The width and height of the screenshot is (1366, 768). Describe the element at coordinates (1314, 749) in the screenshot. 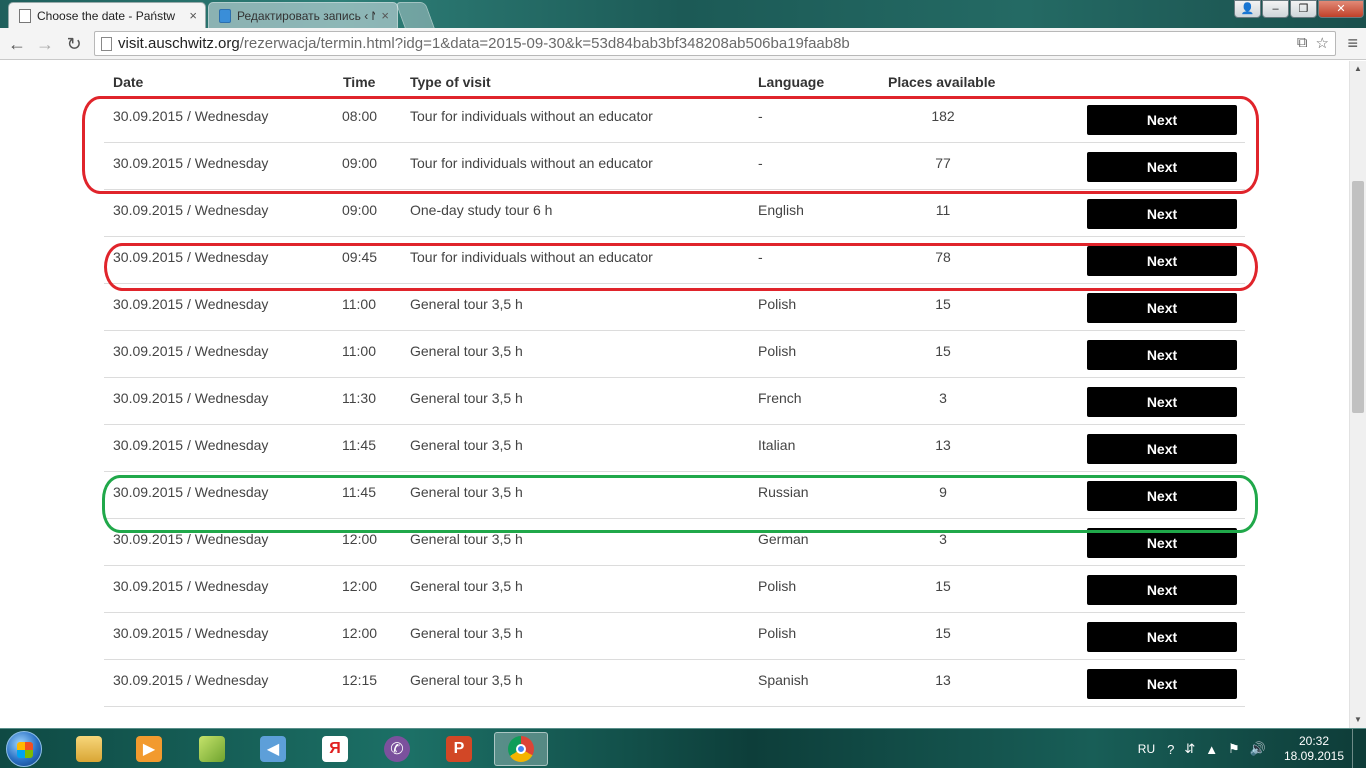

I see `clock: 20:32 18.09.2015` at that location.